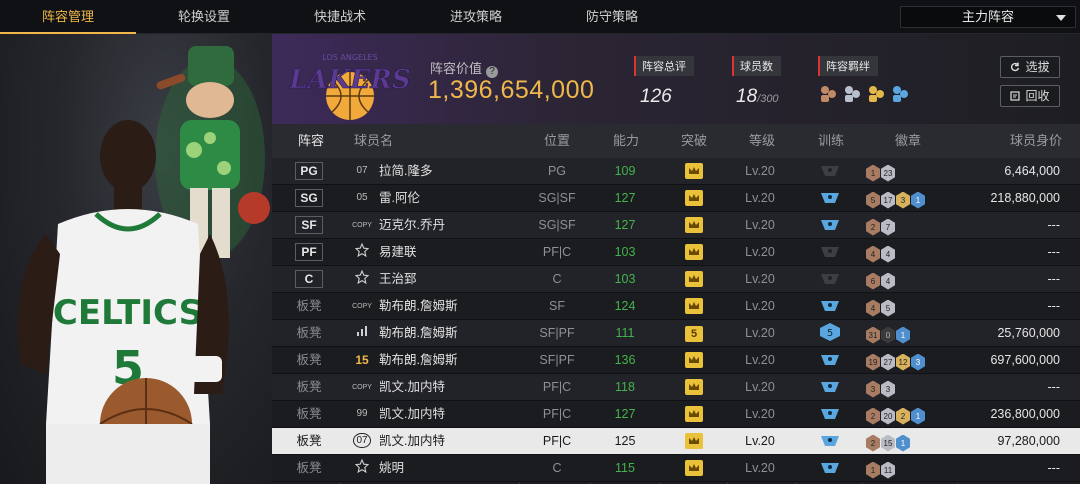  I want to click on player-salary: 236,800,000, so click(1025, 414).